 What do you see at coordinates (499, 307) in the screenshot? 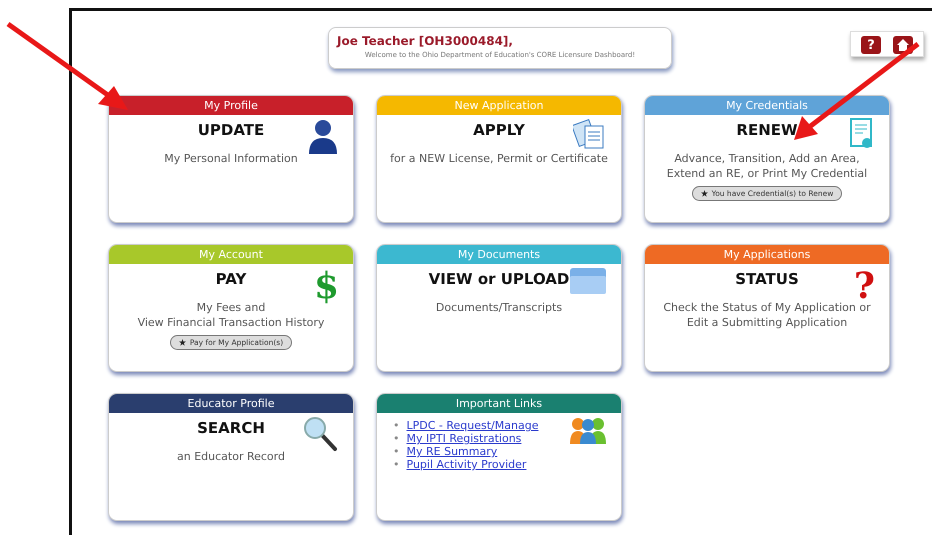
I see `card-description: Documents/Transcripts` at bounding box center [499, 307].